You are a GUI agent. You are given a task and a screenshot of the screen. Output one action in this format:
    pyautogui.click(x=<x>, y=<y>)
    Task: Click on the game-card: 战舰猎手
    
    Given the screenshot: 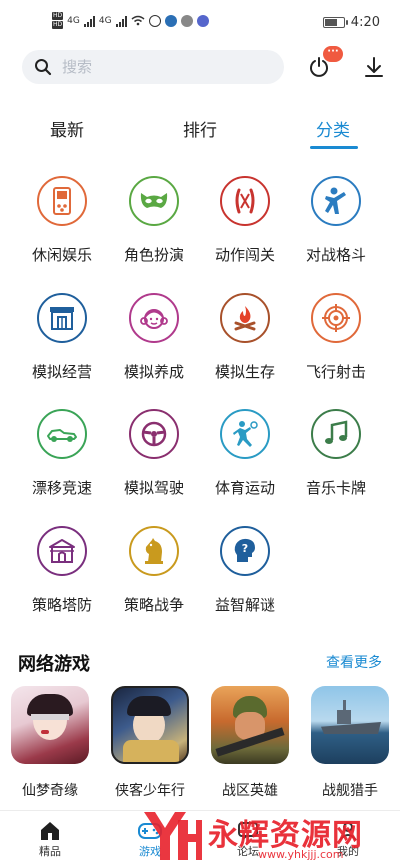 What is the action you would take?
    pyautogui.click(x=350, y=743)
    